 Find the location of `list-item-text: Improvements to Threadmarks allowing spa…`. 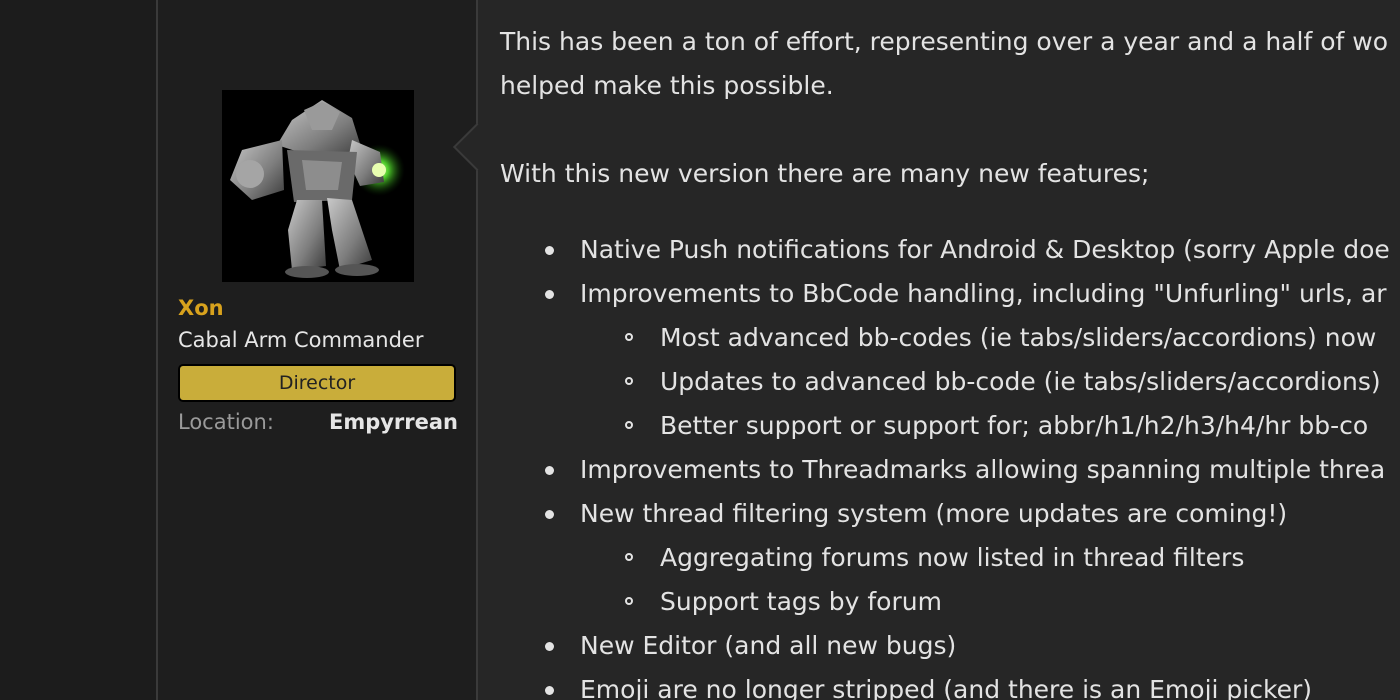

list-item-text: Improvements to Threadmarks allowing spa… is located at coordinates (983, 469).